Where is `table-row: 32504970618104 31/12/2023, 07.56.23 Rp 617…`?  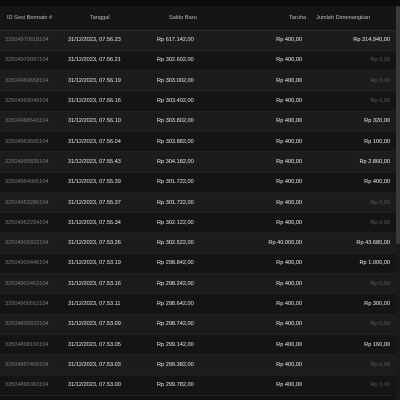
table-row: 32504970618104 31/12/2023, 07.56.23 Rp 617… is located at coordinates (198, 40).